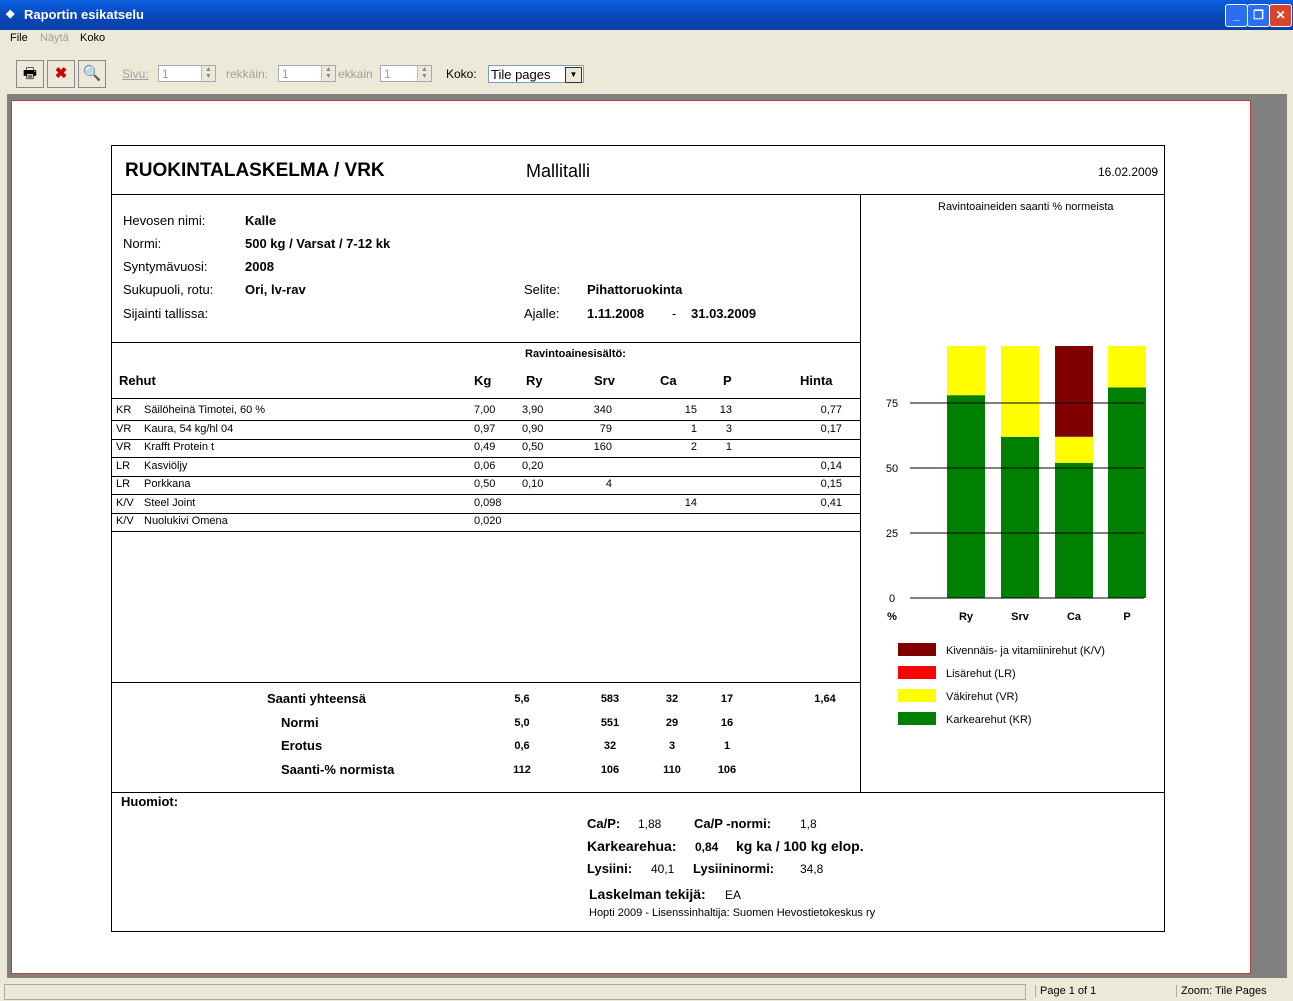 The width and height of the screenshot is (1293, 1001). Describe the element at coordinates (727, 380) in the screenshot. I see `col-p: P` at that location.